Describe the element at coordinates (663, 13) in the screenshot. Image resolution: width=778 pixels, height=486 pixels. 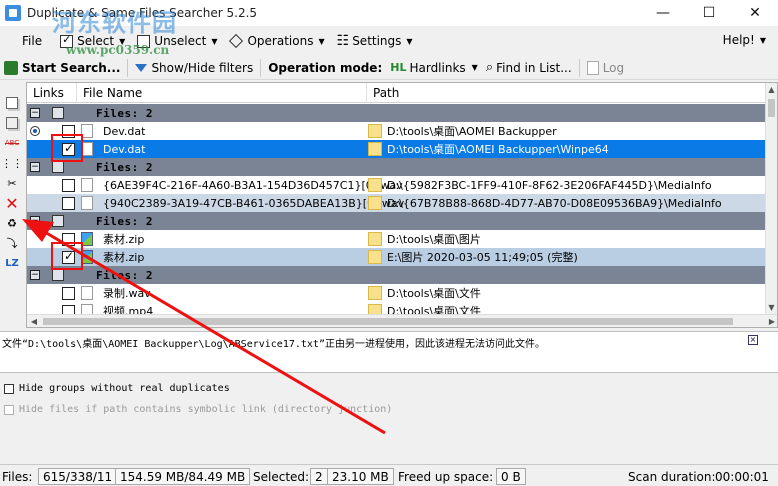
I see `minimize-button: —` at that location.